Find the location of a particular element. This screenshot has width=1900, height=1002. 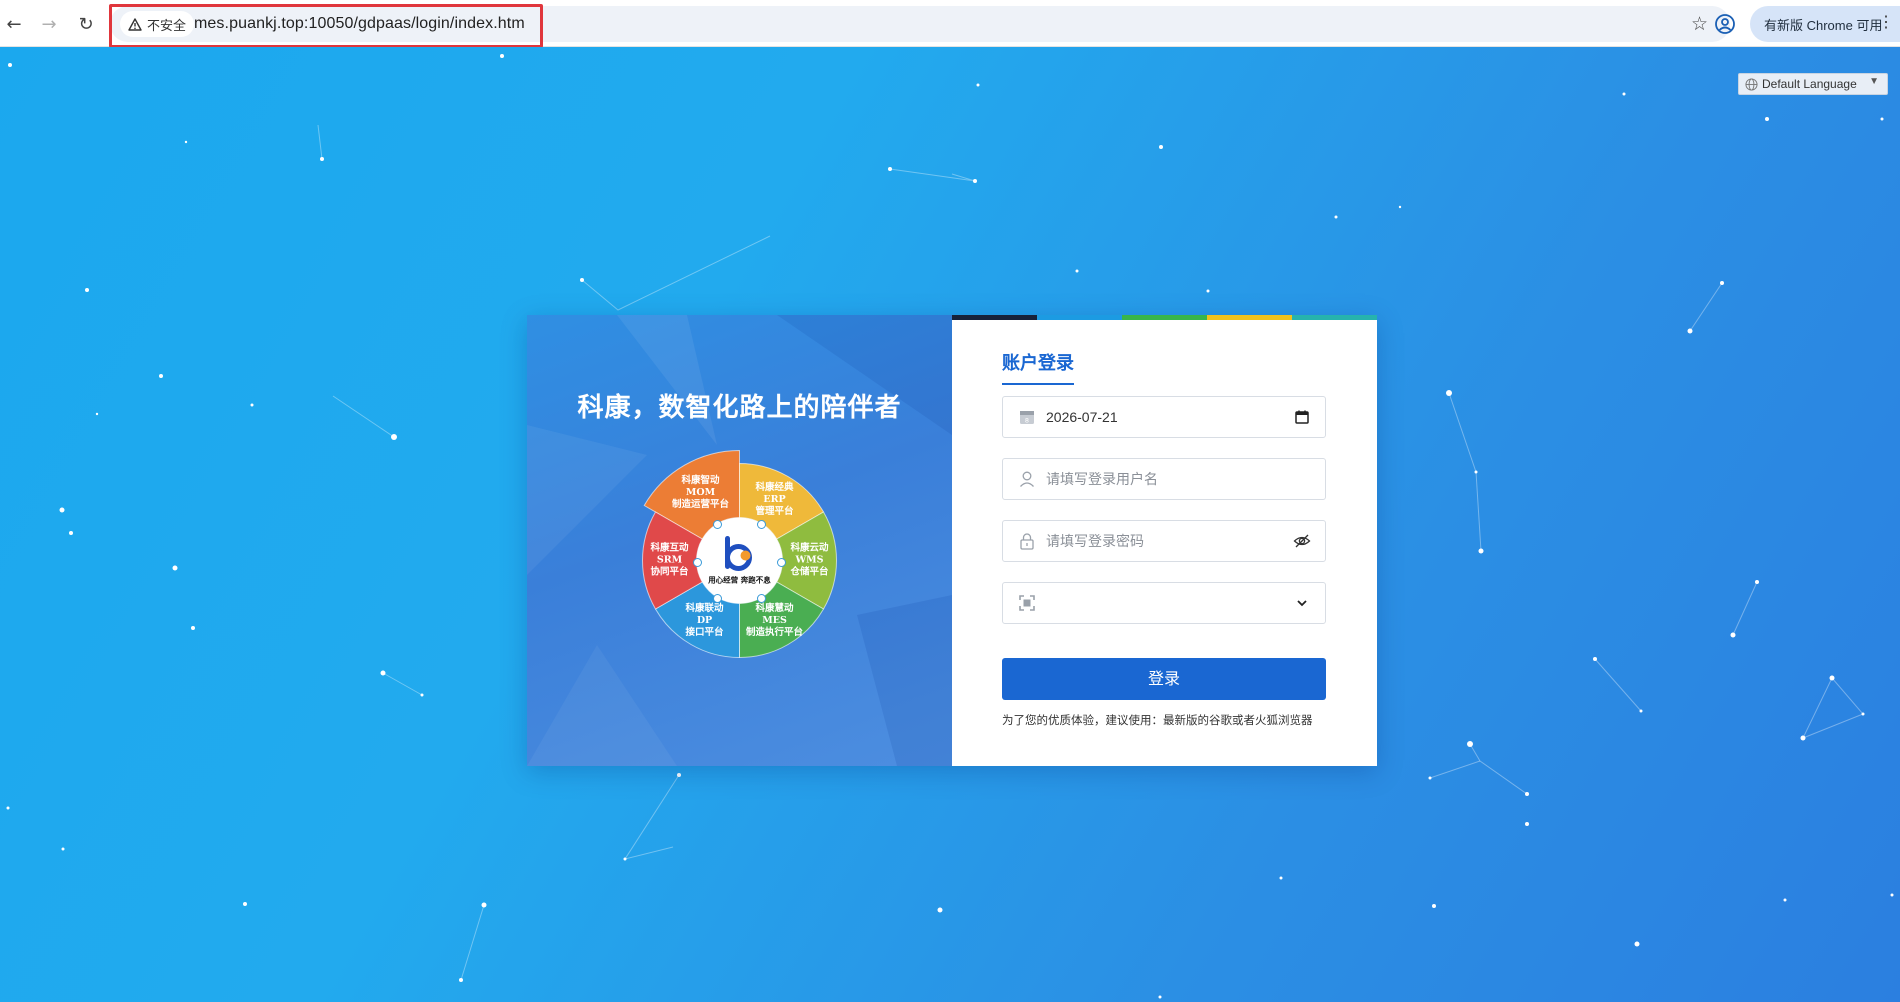

wheel-center is located at coordinates (739, 560).